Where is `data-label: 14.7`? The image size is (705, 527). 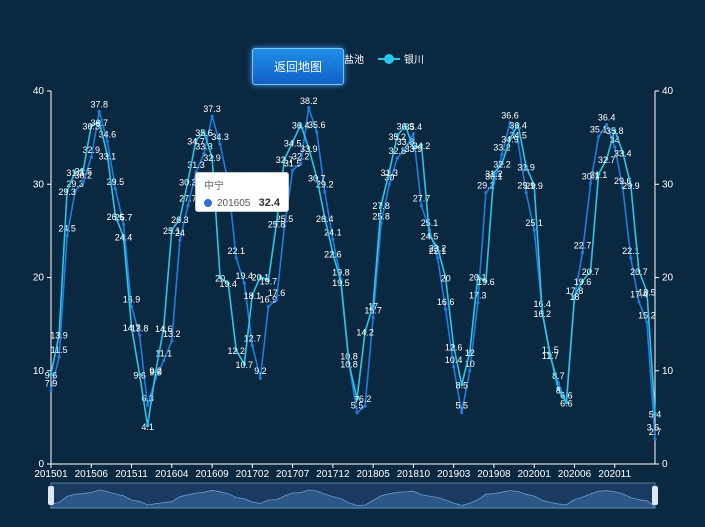
data-label: 14.7 is located at coordinates (132, 328).